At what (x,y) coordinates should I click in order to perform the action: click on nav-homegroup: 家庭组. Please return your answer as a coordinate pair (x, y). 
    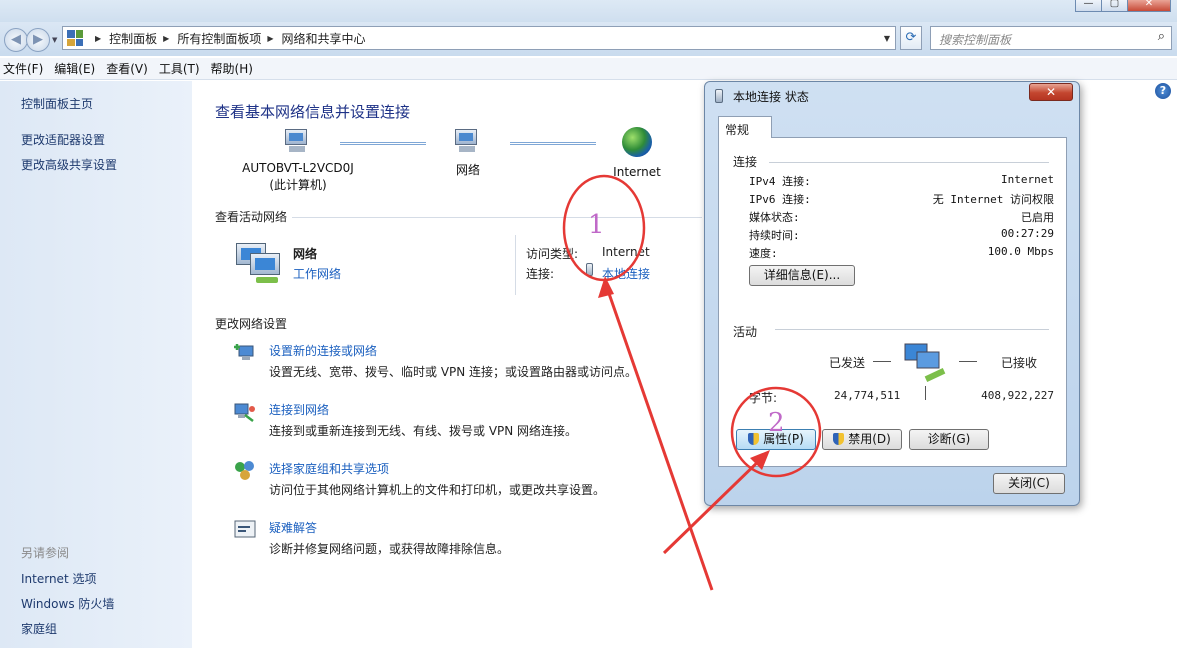
    Looking at the image, I should click on (39, 628).